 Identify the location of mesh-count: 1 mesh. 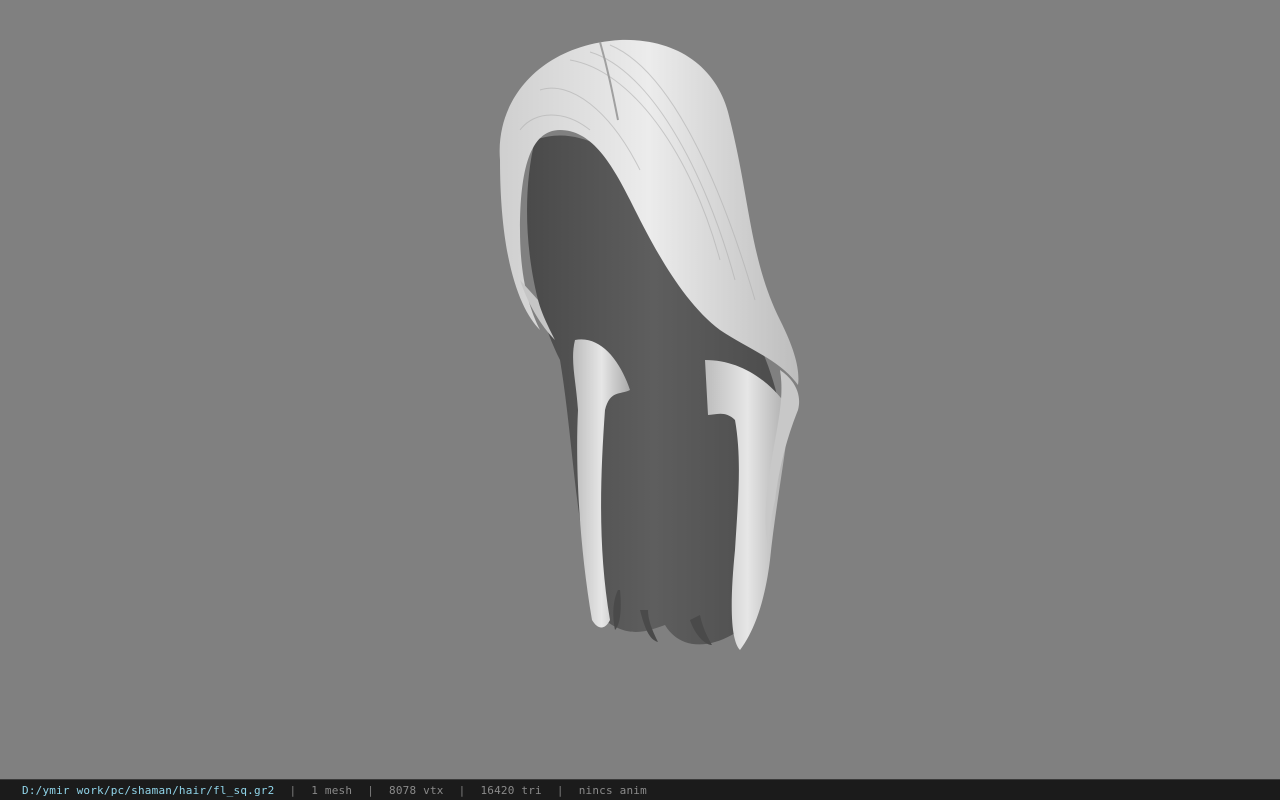
(332, 790).